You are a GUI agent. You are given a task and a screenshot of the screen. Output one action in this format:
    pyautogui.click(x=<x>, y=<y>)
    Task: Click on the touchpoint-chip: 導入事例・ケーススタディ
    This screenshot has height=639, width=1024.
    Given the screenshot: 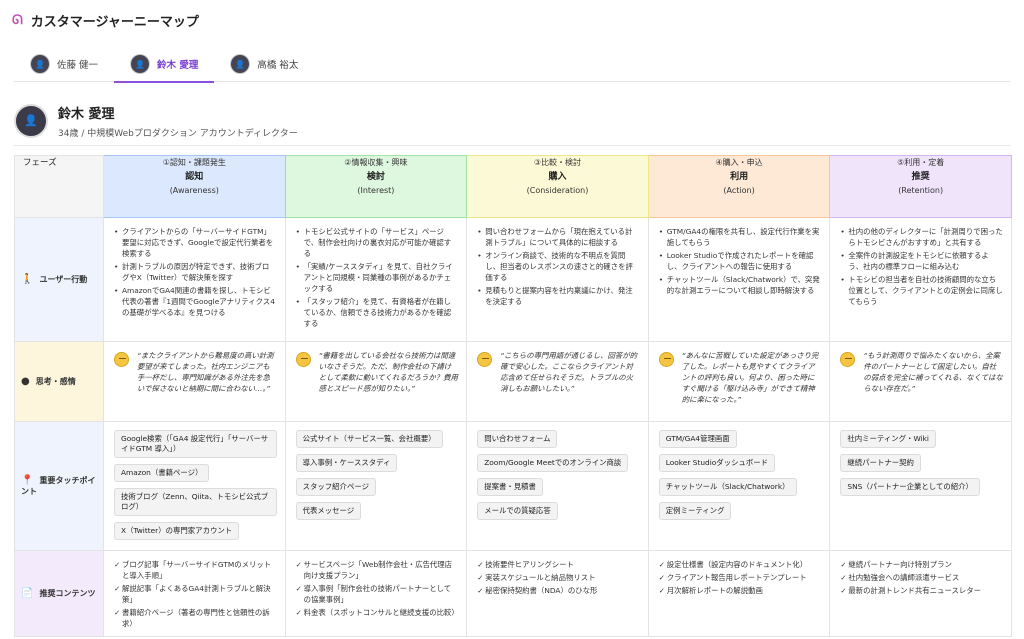 What is the action you would take?
    pyautogui.click(x=346, y=463)
    